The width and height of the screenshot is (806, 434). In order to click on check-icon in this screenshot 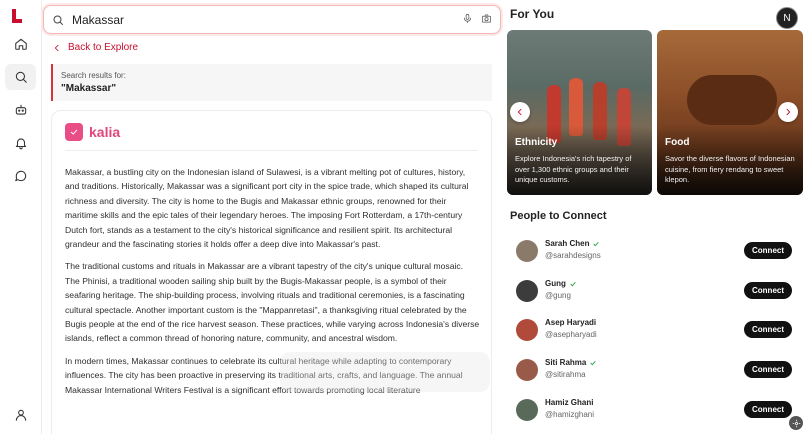, I will do `click(74, 132)`.